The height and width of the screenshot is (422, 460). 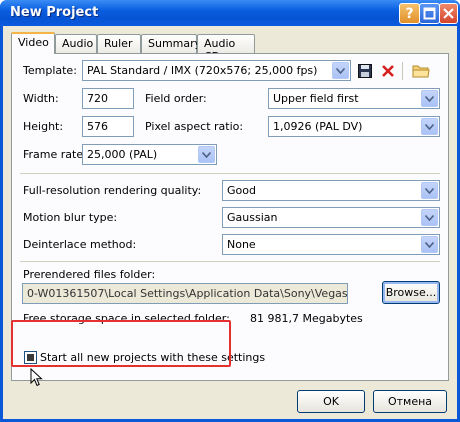 I want to click on height-field: 576, so click(x=108, y=126).